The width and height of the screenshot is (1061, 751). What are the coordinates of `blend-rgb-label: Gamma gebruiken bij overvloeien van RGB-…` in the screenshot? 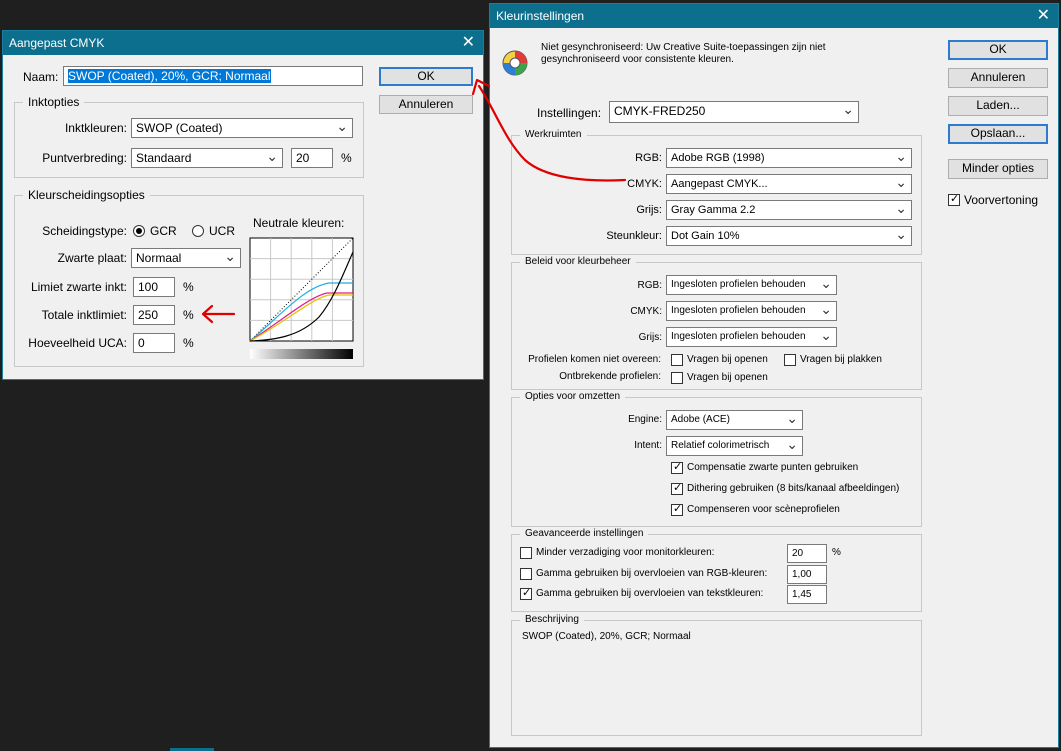 It's located at (652, 573).